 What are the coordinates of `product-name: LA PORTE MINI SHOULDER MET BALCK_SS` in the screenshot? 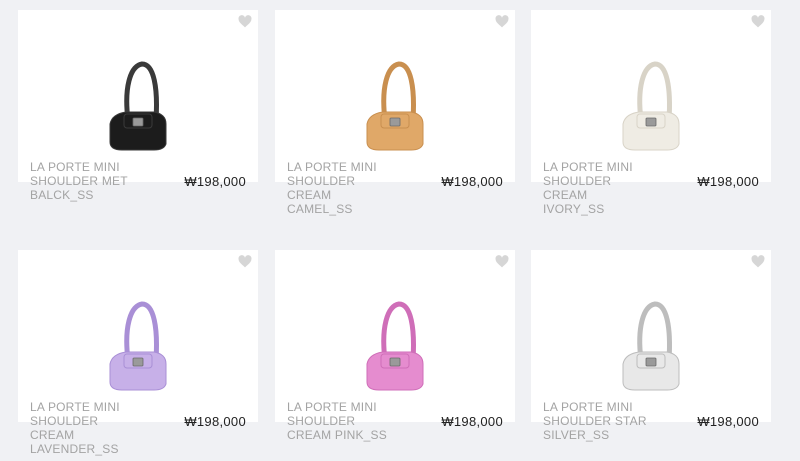 It's located at (90, 181).